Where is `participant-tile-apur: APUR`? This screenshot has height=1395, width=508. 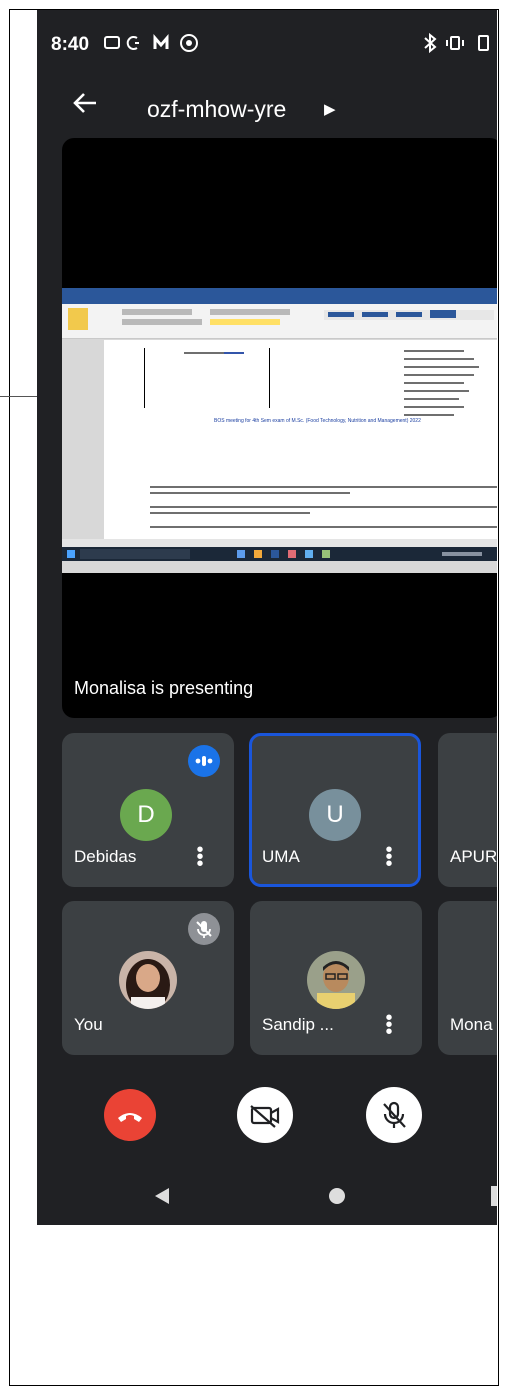
participant-tile-apur: APUR is located at coordinates (467, 810).